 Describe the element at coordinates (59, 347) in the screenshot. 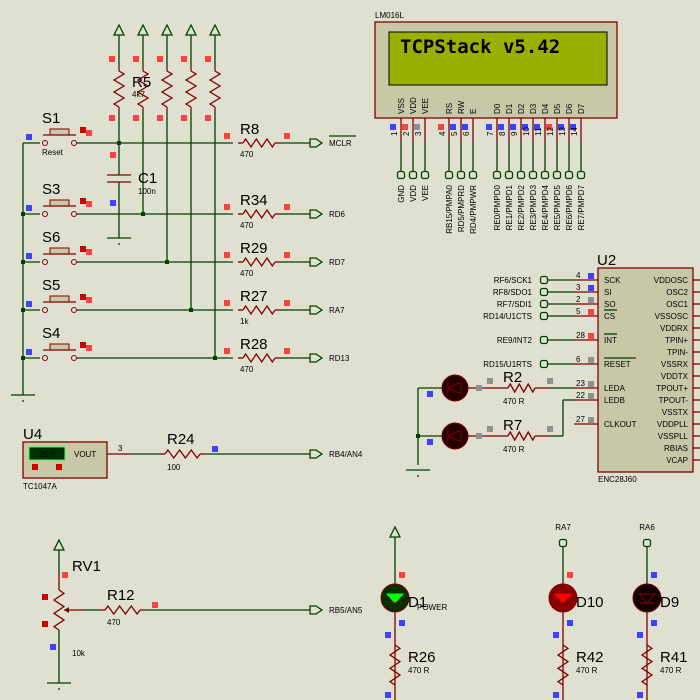

I see `pushbutton-icon` at that location.